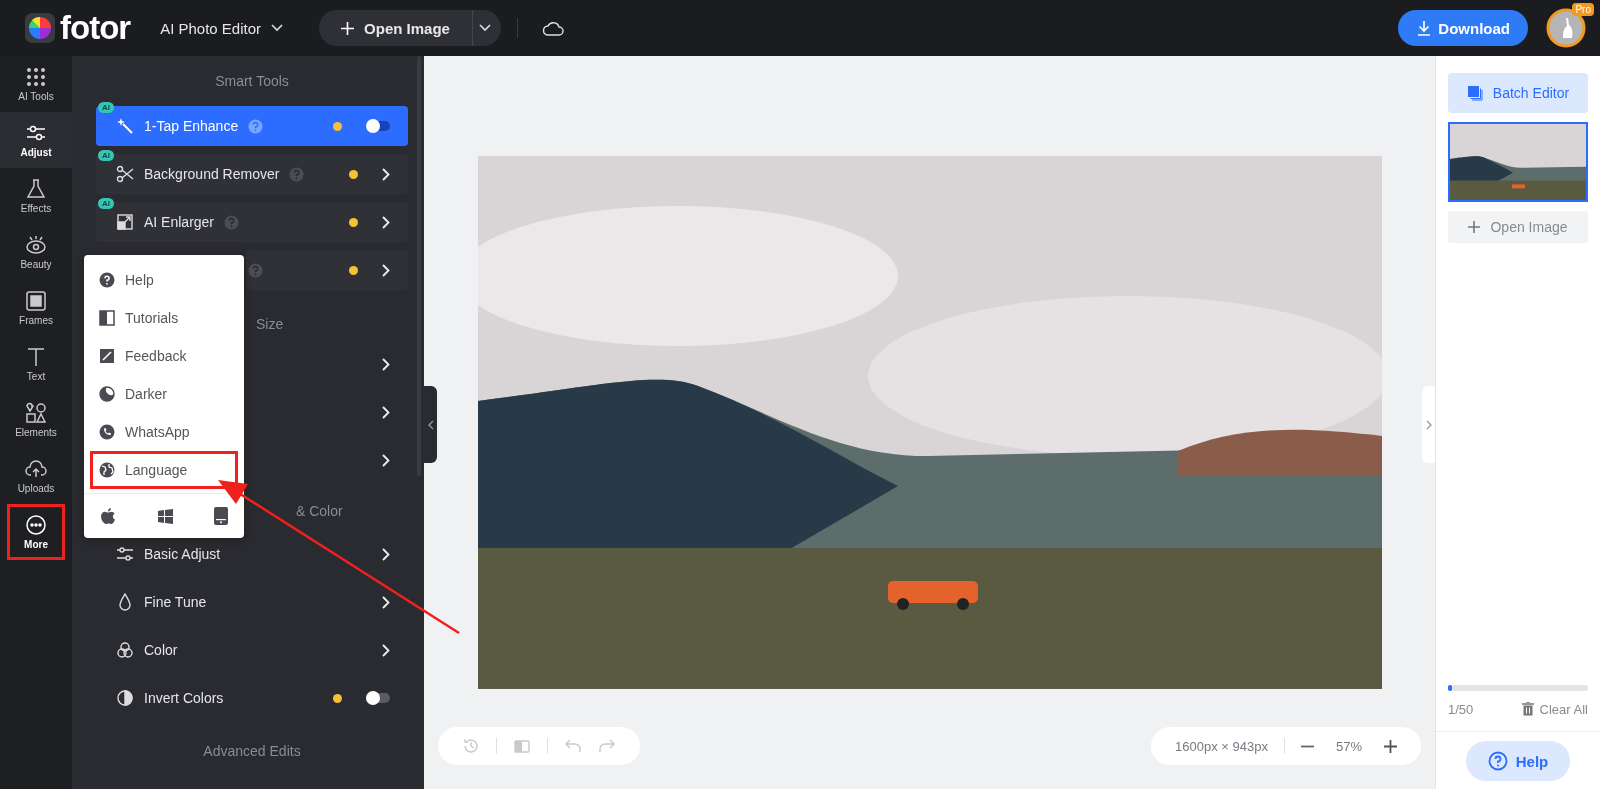 This screenshot has width=1600, height=789. I want to click on cloud-icon, so click(552, 28).